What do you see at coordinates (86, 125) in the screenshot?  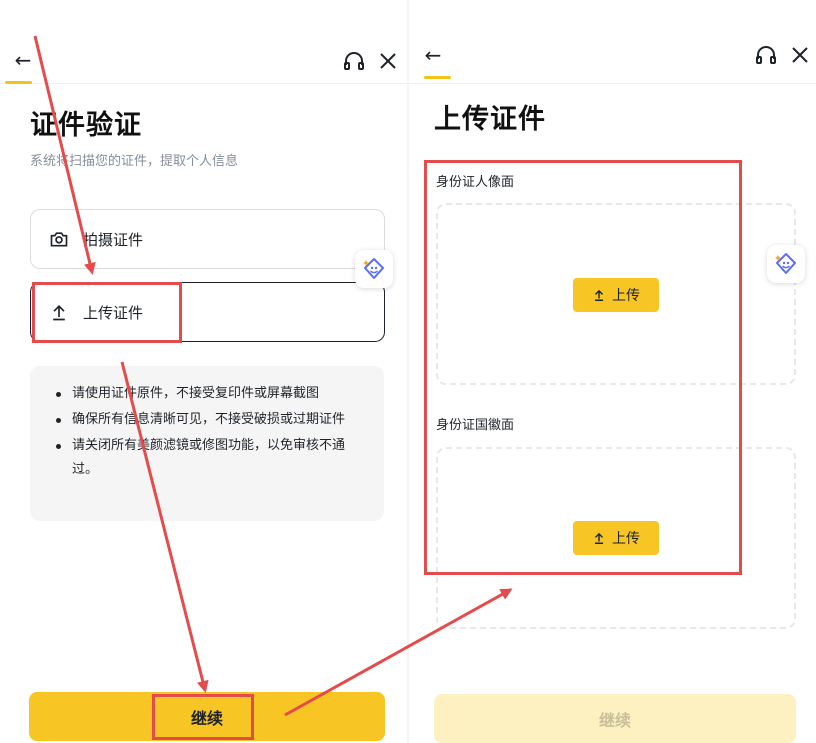 I see `page-title: 证件验证` at bounding box center [86, 125].